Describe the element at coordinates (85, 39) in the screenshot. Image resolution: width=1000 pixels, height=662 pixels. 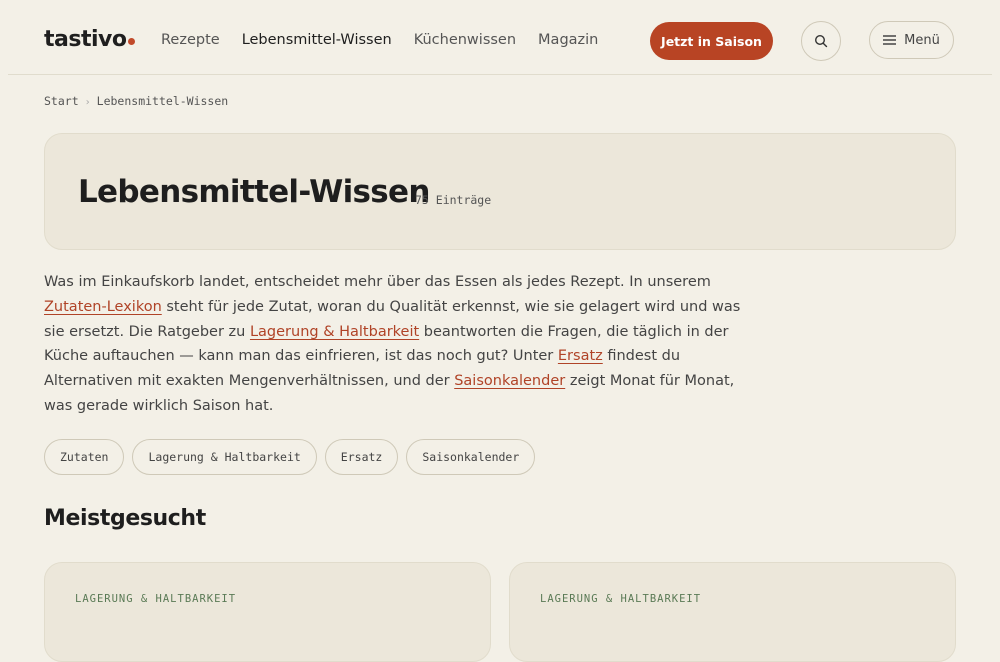
I see `logo-text: tastivo` at that location.